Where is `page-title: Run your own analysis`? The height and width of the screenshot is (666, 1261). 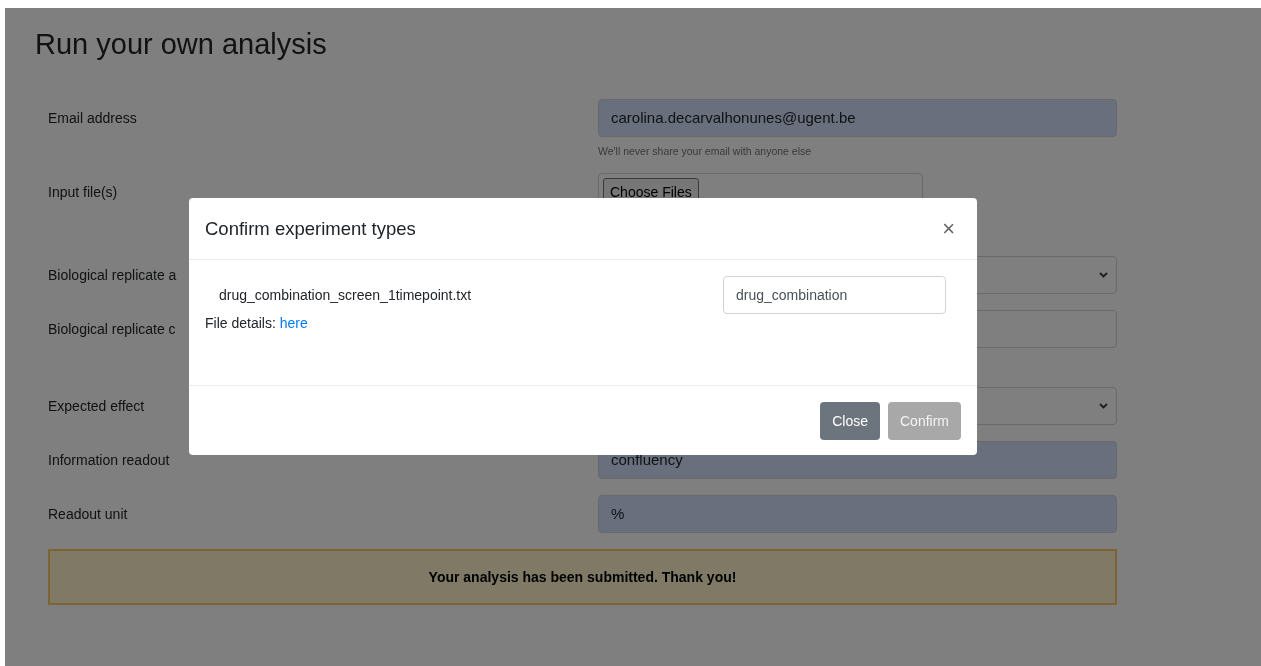
page-title: Run your own analysis is located at coordinates (181, 44).